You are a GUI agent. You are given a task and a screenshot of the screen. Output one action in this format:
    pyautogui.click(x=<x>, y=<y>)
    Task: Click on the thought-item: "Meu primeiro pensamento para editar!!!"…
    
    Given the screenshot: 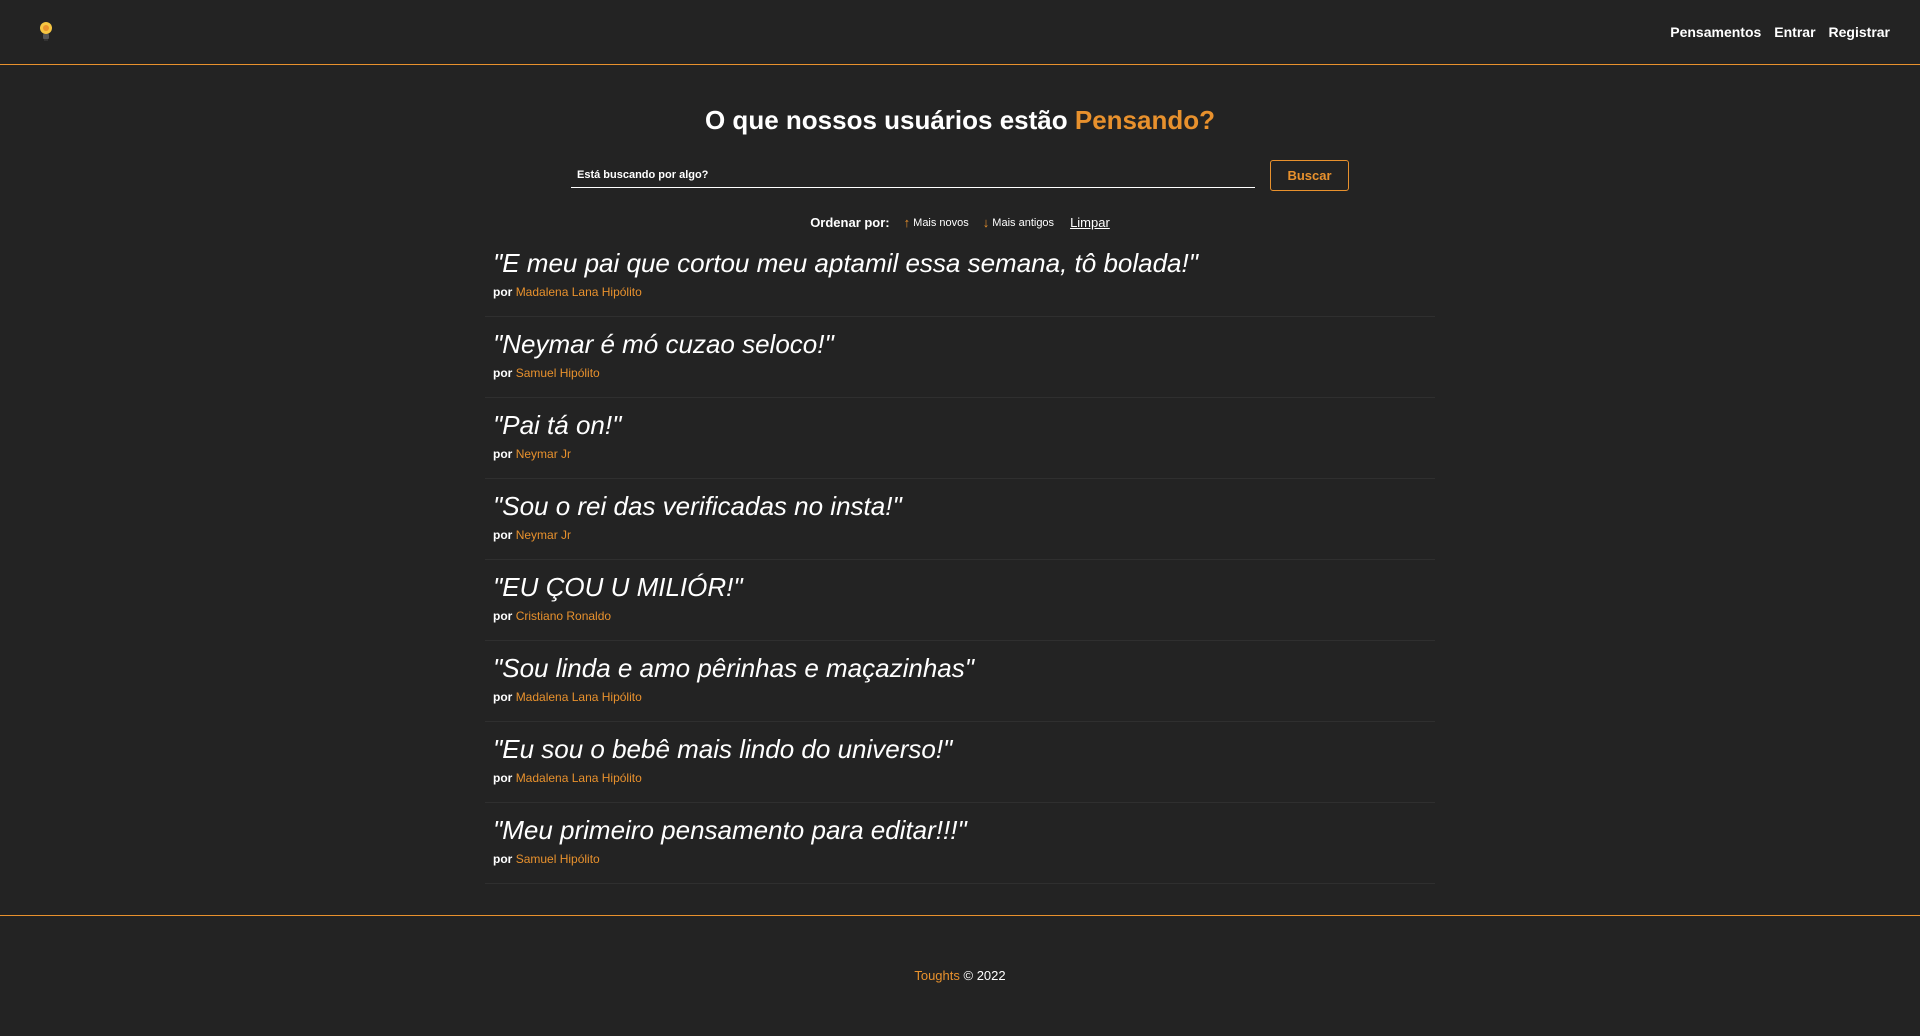 What is the action you would take?
    pyautogui.click(x=960, y=844)
    